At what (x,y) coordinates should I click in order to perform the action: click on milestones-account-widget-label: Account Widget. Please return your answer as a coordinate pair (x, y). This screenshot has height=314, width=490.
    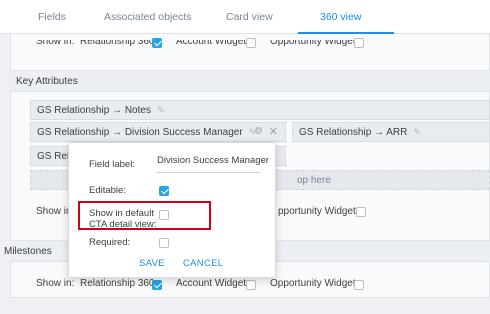
    Looking at the image, I should click on (211, 283).